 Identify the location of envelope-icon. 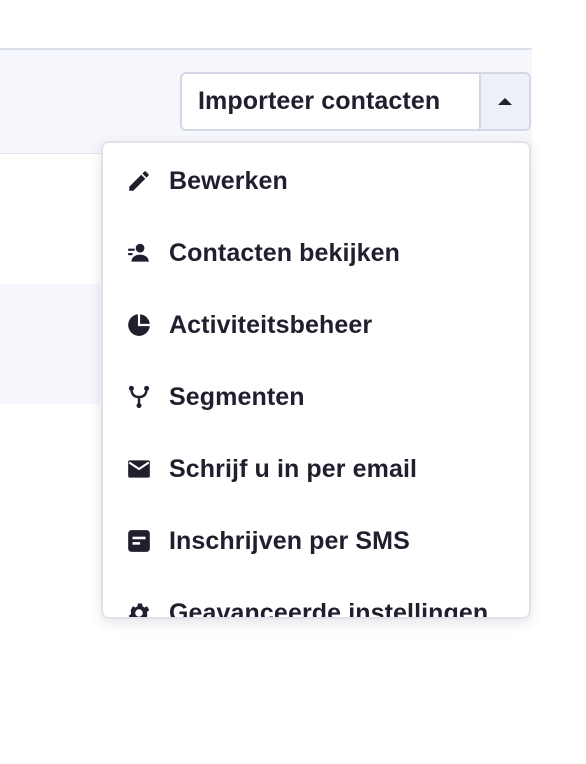
(139, 469).